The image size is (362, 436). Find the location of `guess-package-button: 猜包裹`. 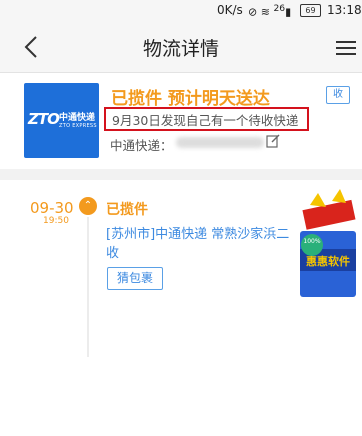

guess-package-button: 猜包裹 is located at coordinates (135, 278).